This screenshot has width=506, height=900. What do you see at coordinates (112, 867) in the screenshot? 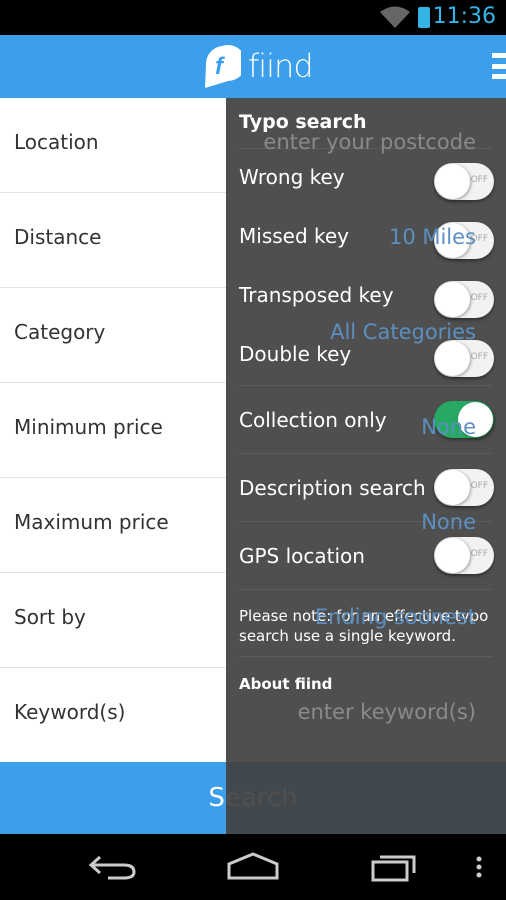
I see `back-icon` at bounding box center [112, 867].